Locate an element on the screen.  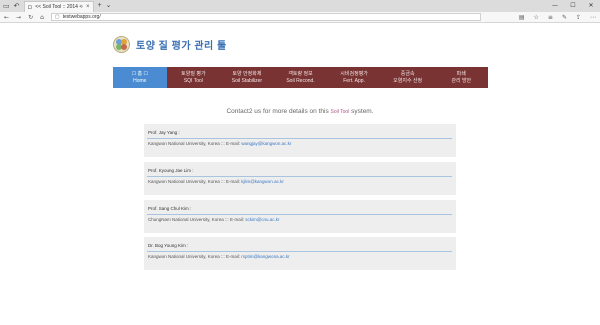
url-field: ▢ is located at coordinates (265, 17).